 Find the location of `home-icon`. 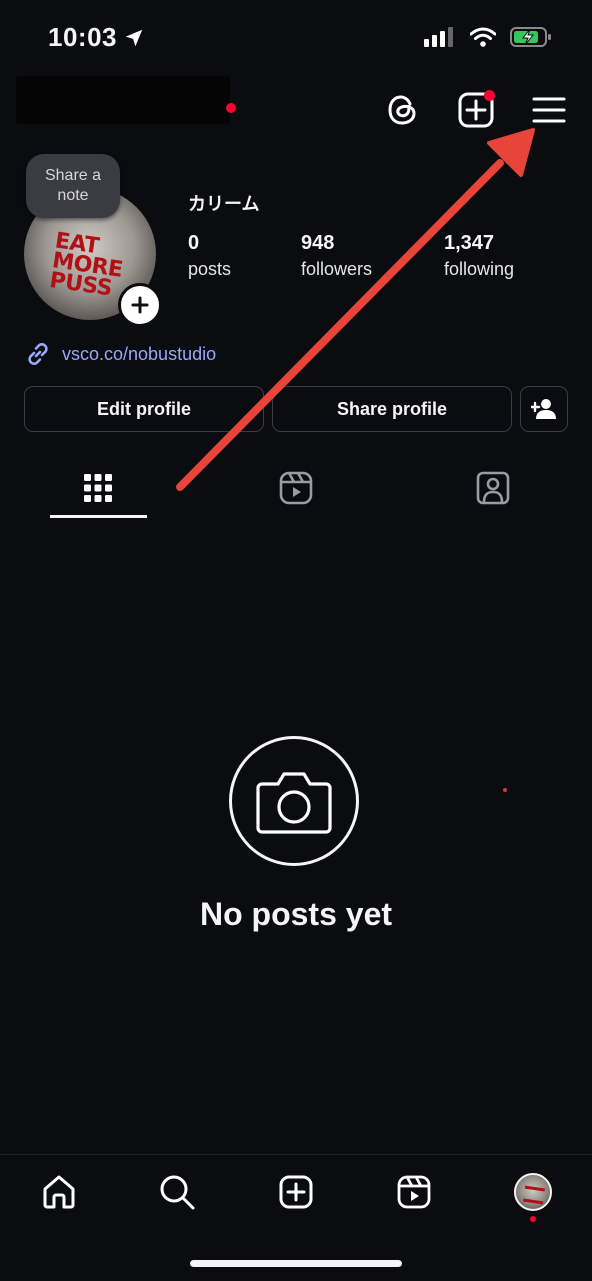

home-icon is located at coordinates (59, 1192).